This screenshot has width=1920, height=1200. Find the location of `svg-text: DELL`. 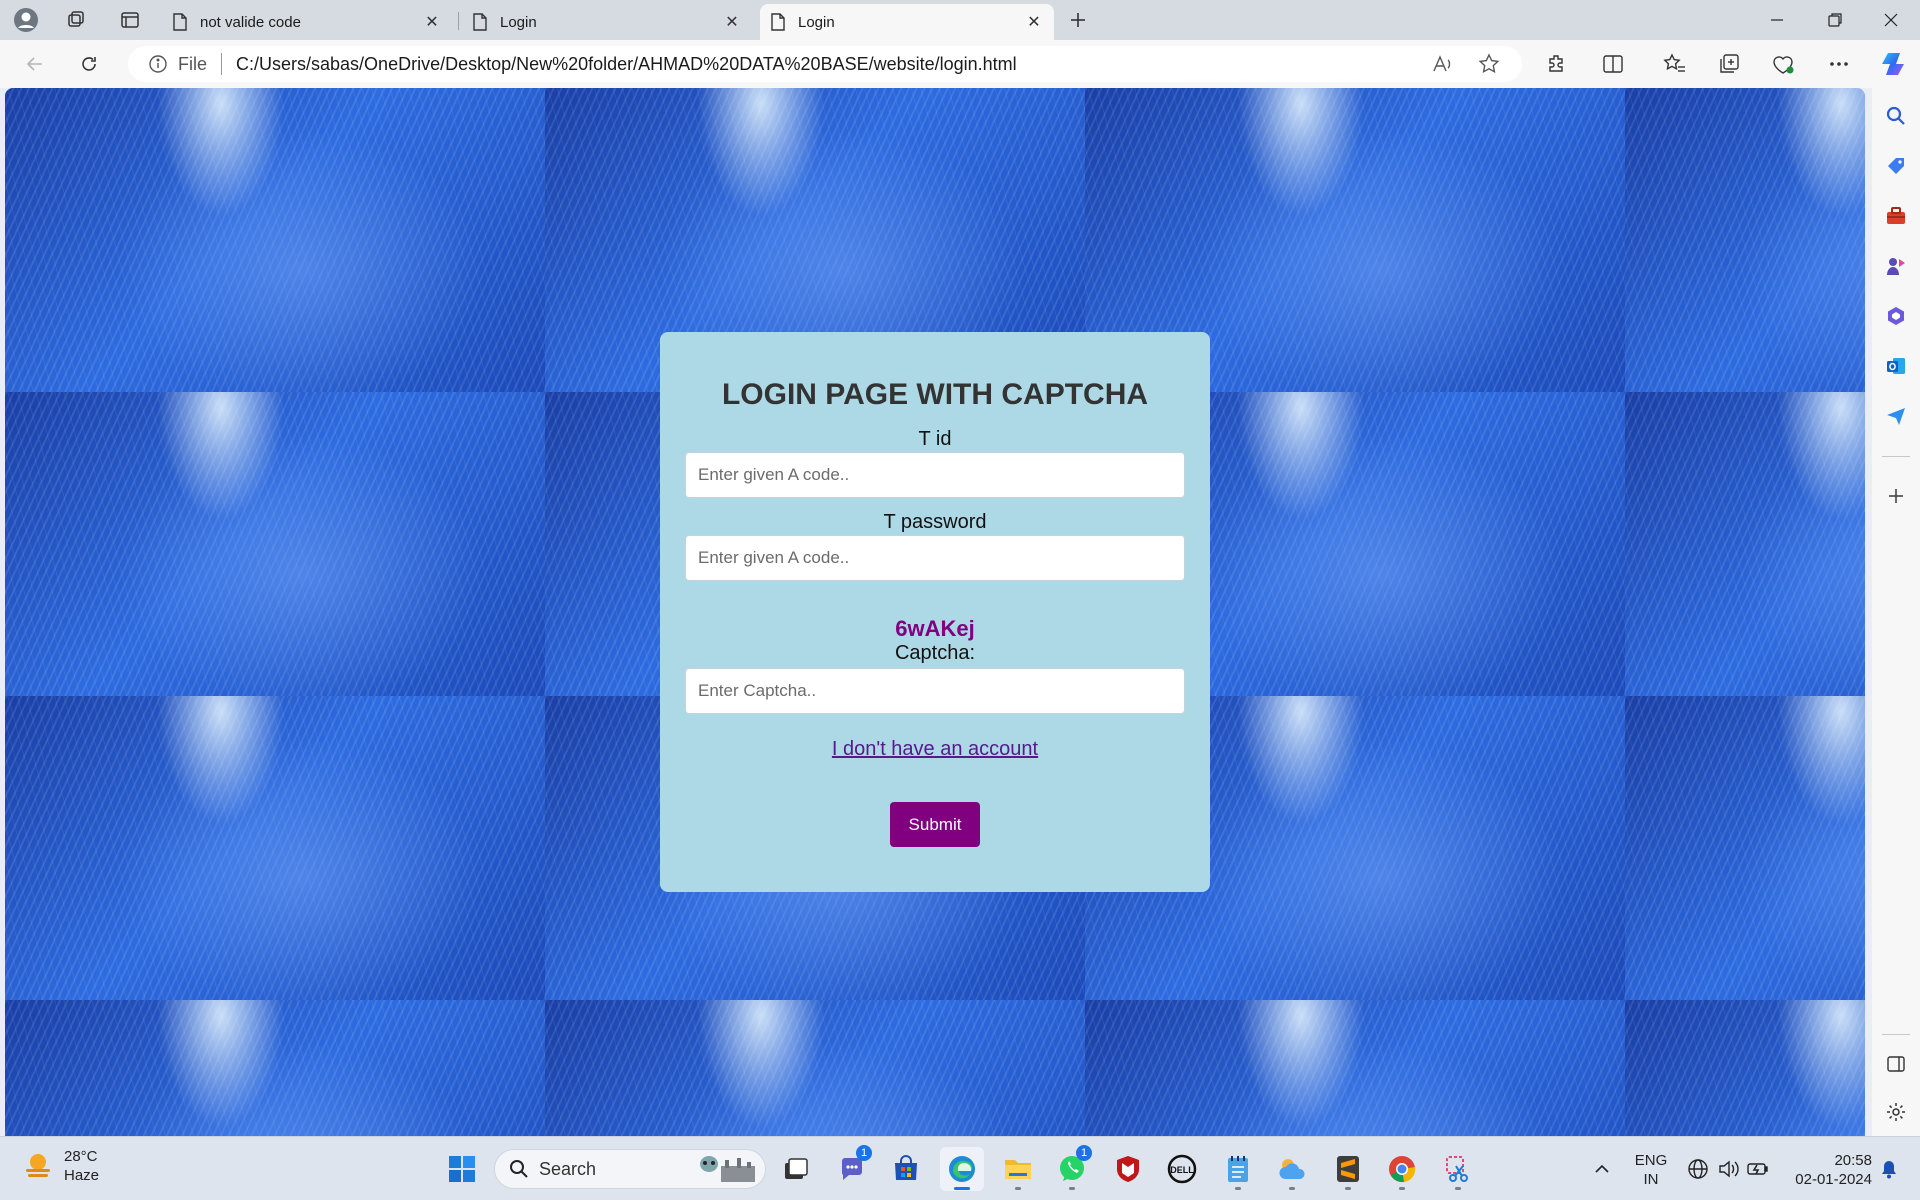

svg-text: DELL is located at coordinates (1182, 1170).